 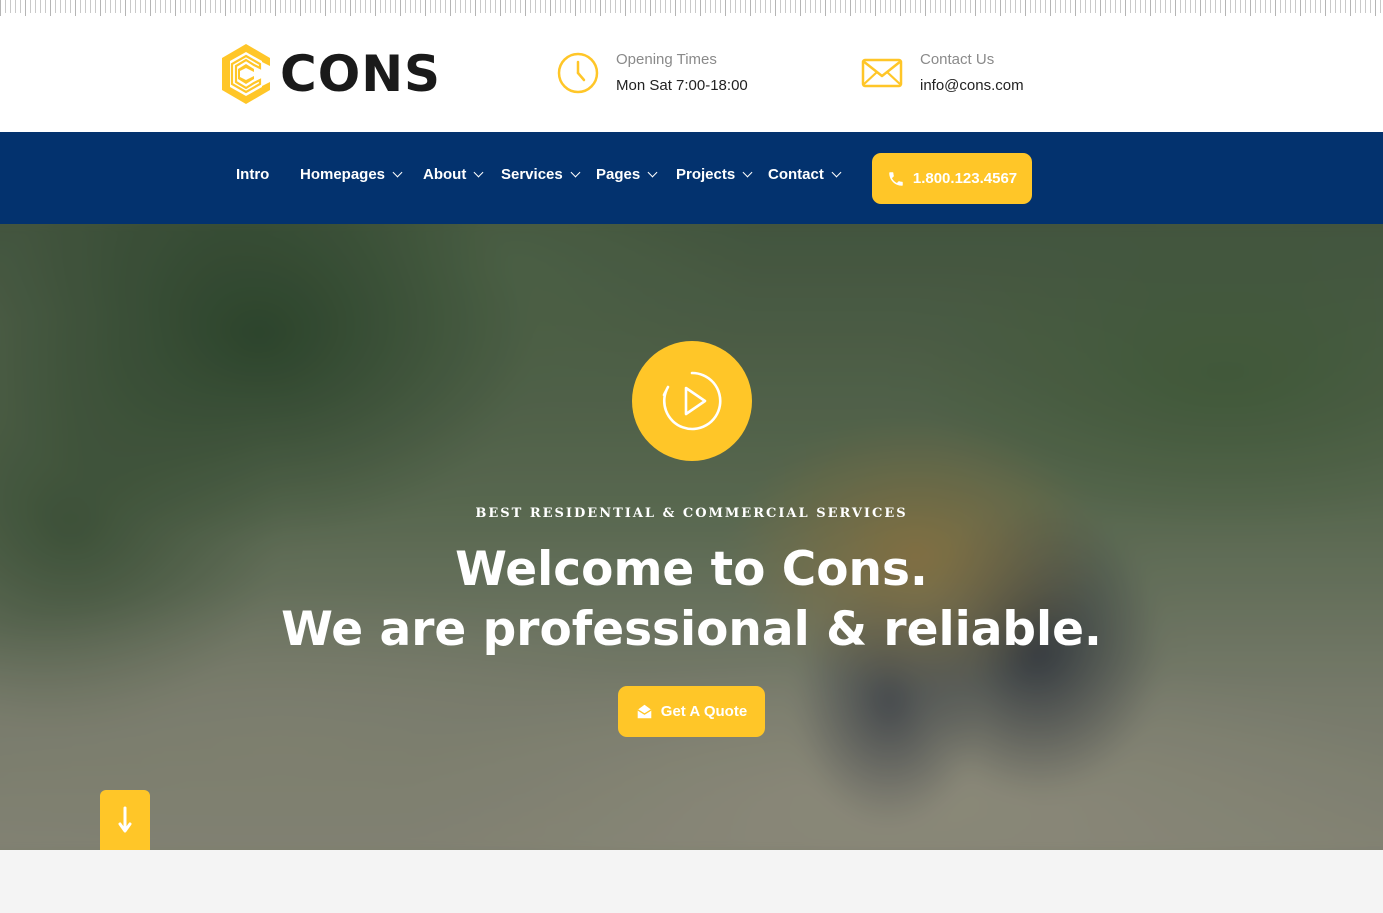 I want to click on nav-item-pages: Pages, so click(x=627, y=174).